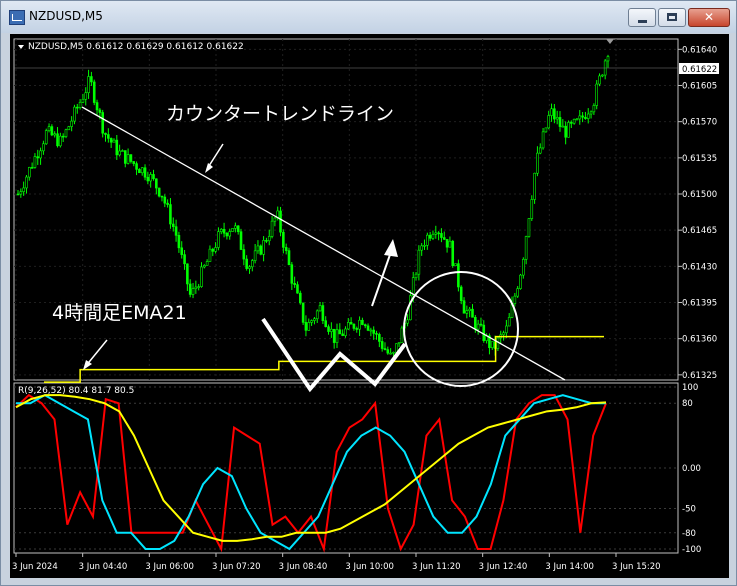 This screenshot has height=586, width=737. I want to click on minimize-button, so click(642, 17).